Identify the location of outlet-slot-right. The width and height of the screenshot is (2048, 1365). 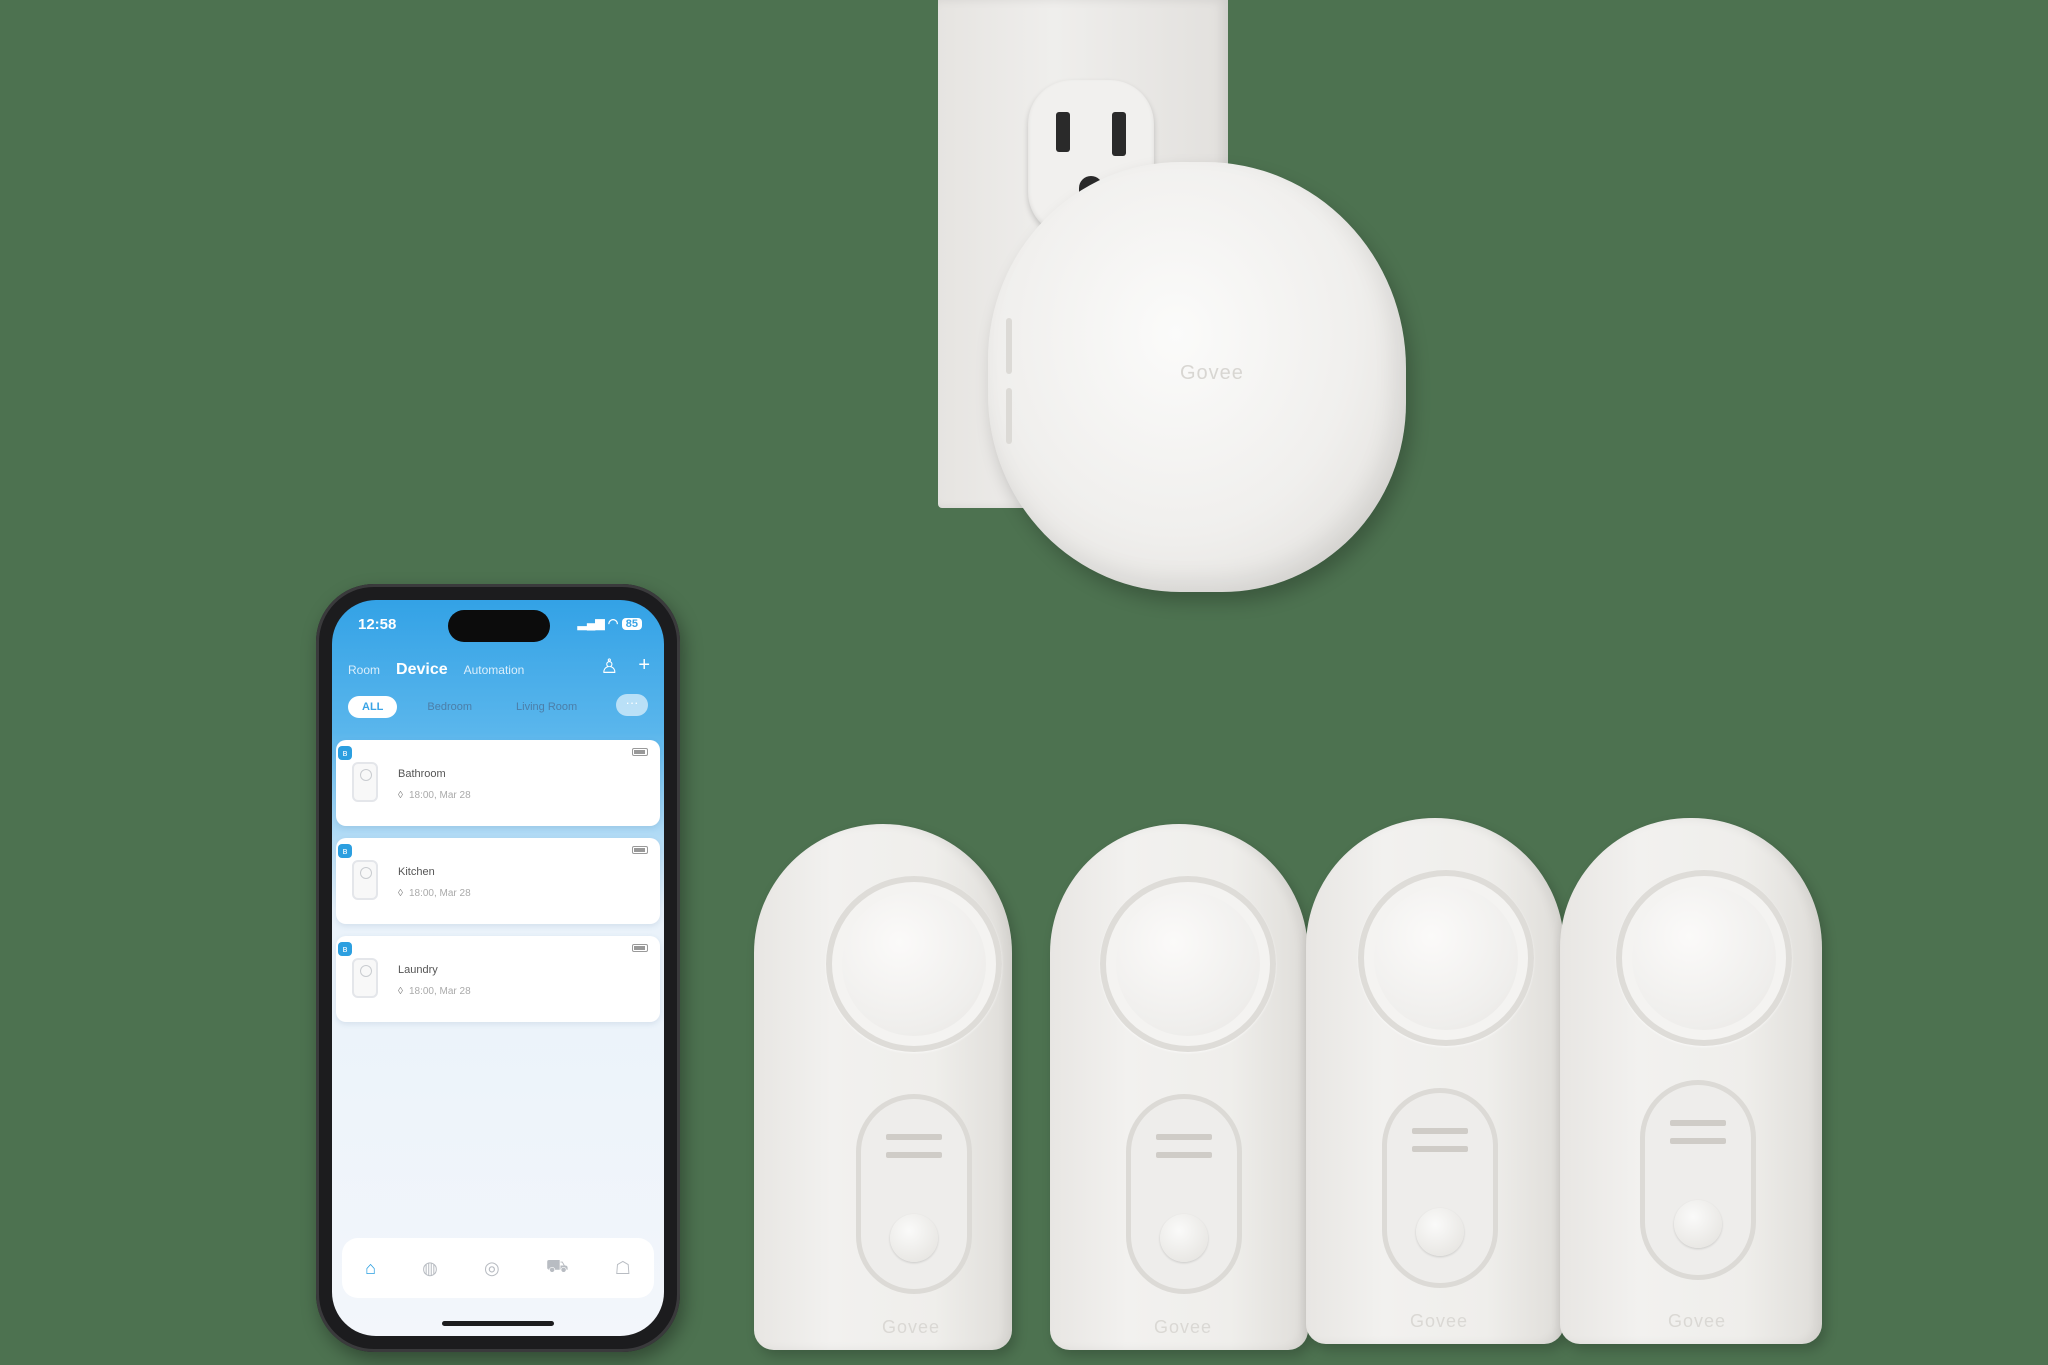
(1119, 134).